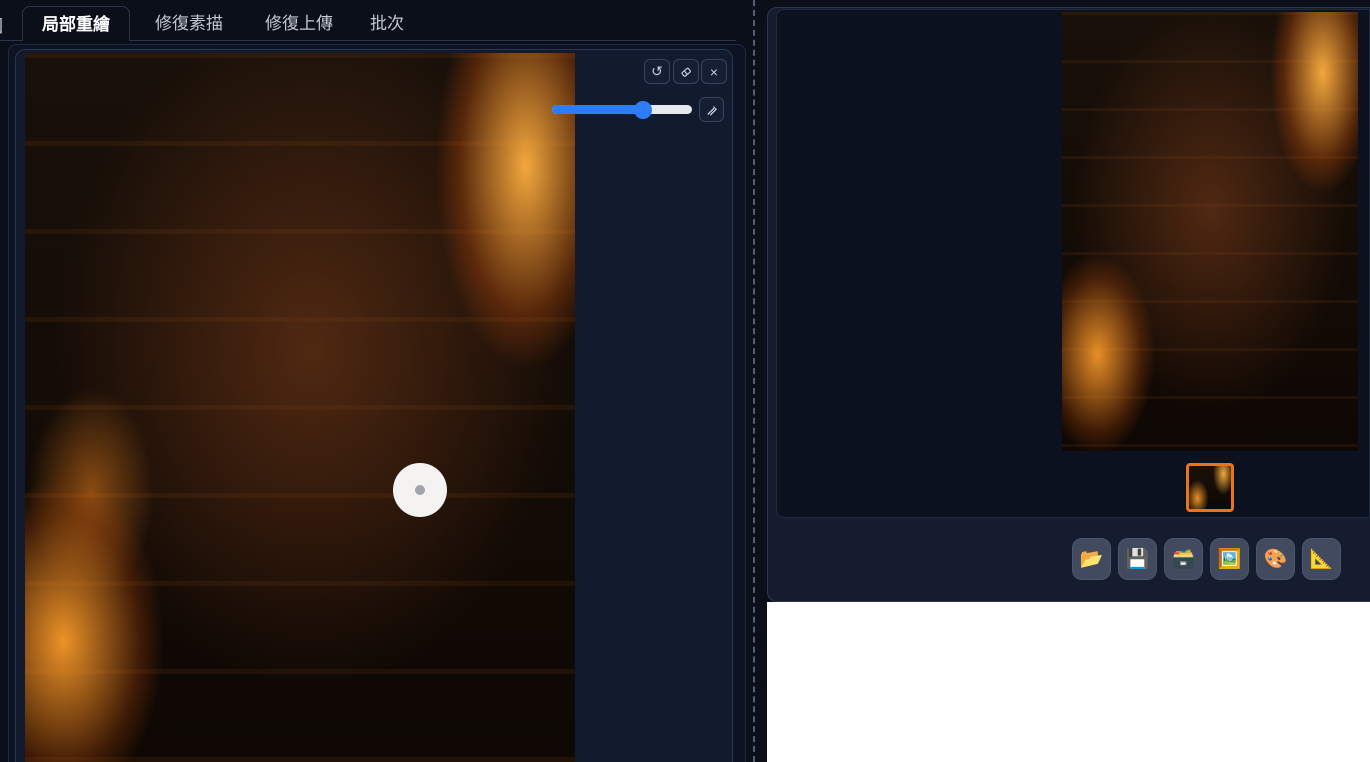 The width and height of the screenshot is (1370, 762). I want to click on tab-batch: 批次, so click(387, 23).